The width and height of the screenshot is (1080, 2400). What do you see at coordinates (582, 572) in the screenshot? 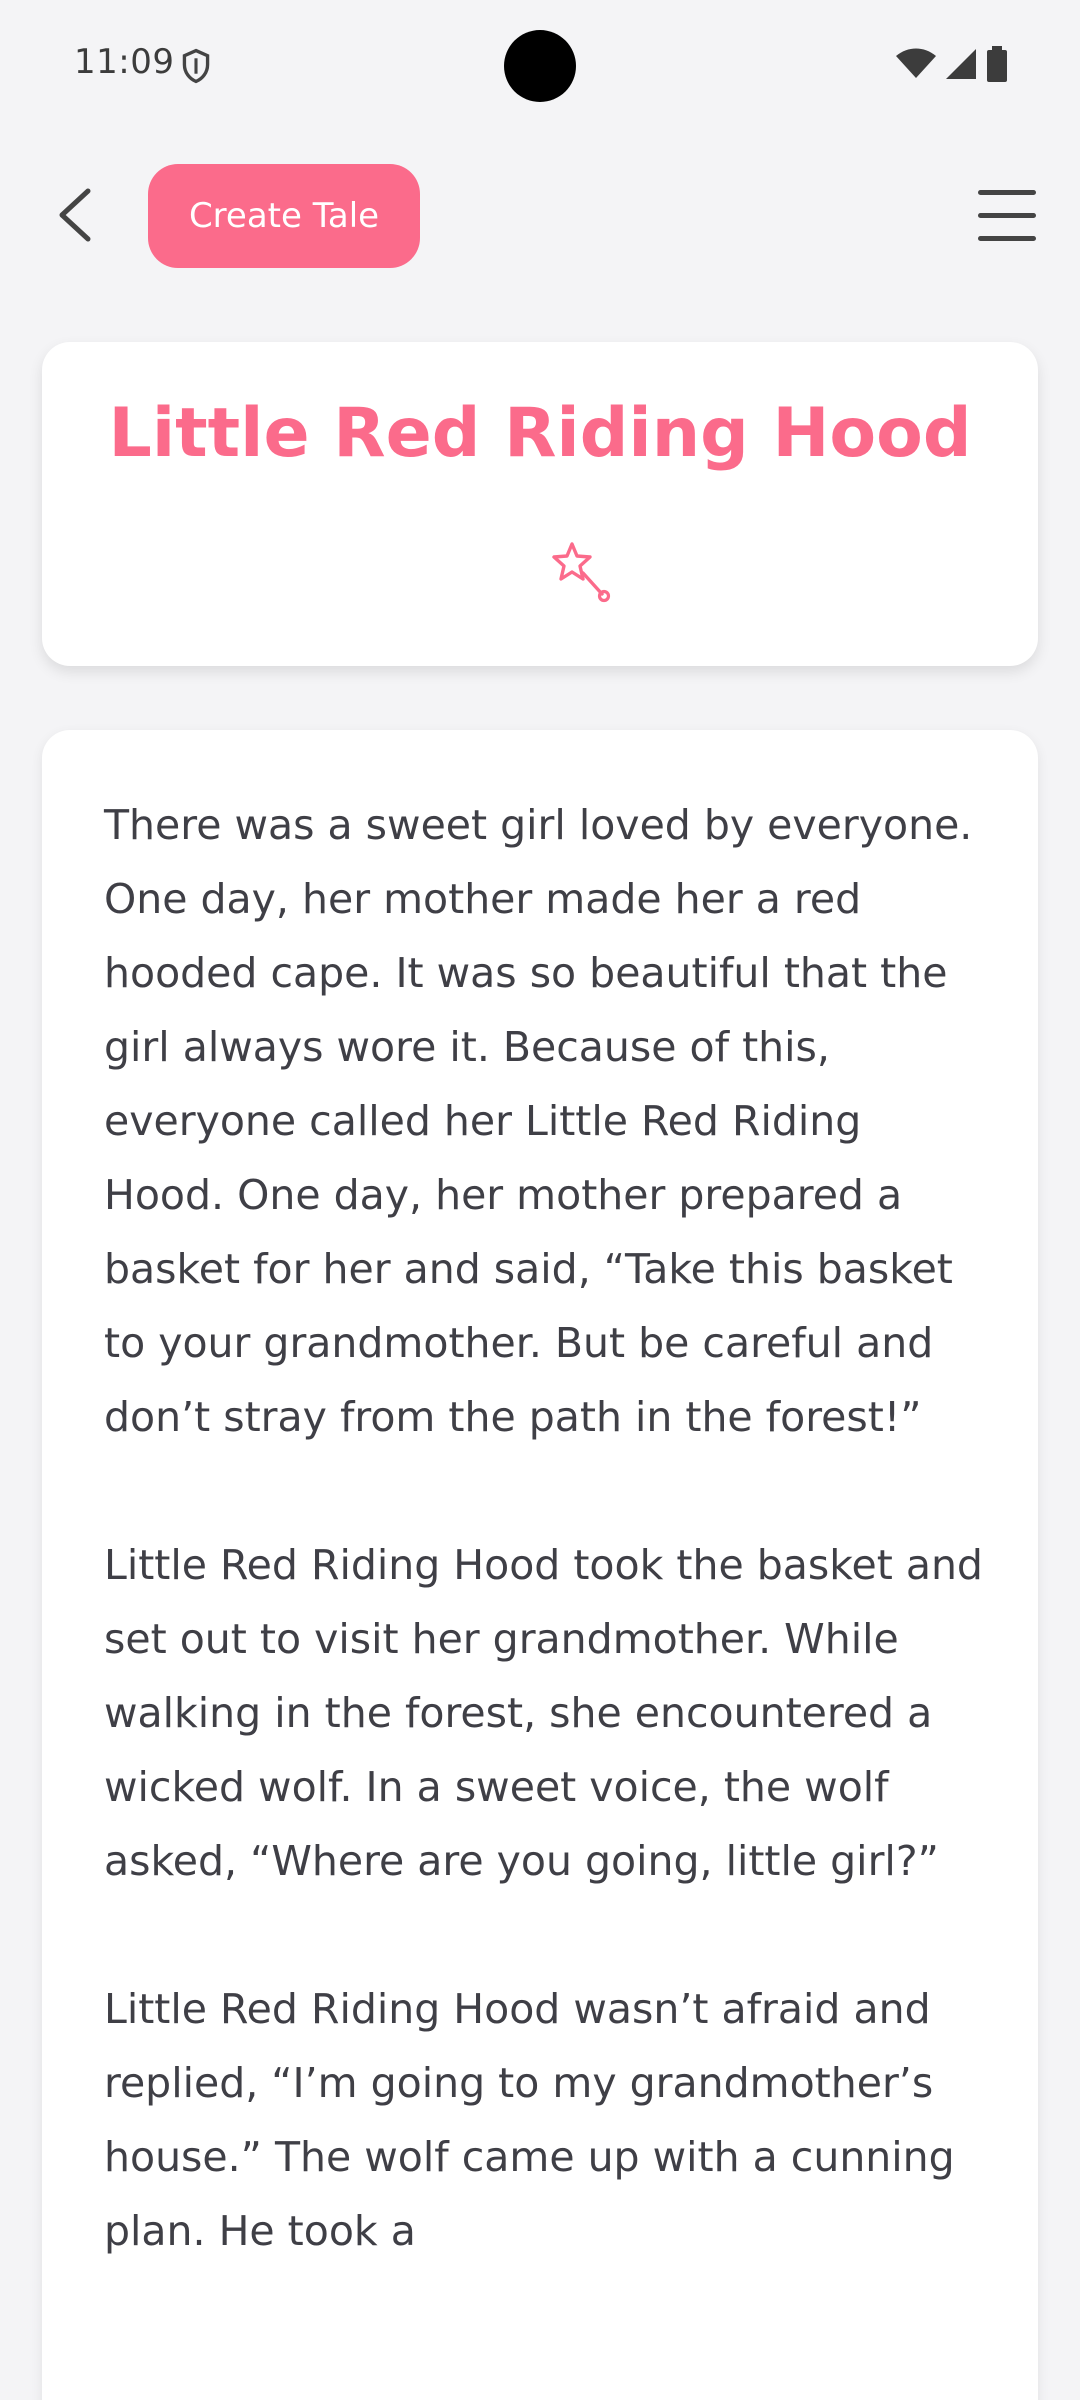
I see `magic-wand-icon` at bounding box center [582, 572].